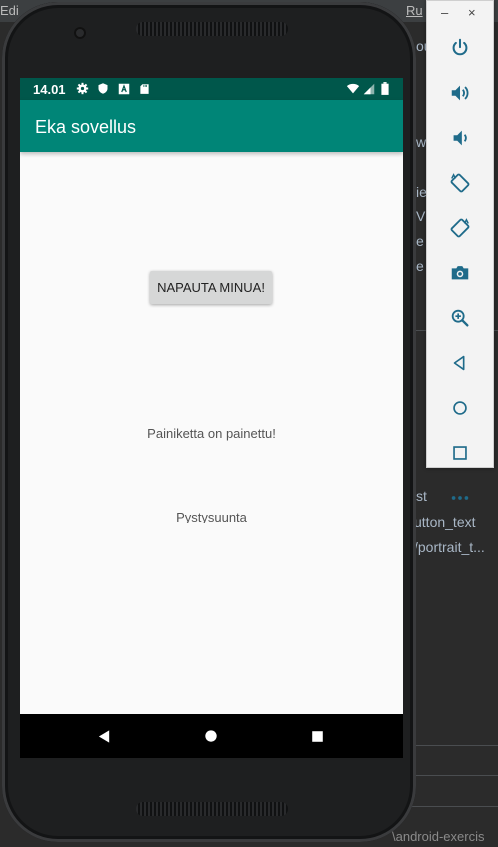 The width and height of the screenshot is (498, 847). Describe the element at coordinates (86, 127) in the screenshot. I see `app-title: Eka sovellus` at that location.